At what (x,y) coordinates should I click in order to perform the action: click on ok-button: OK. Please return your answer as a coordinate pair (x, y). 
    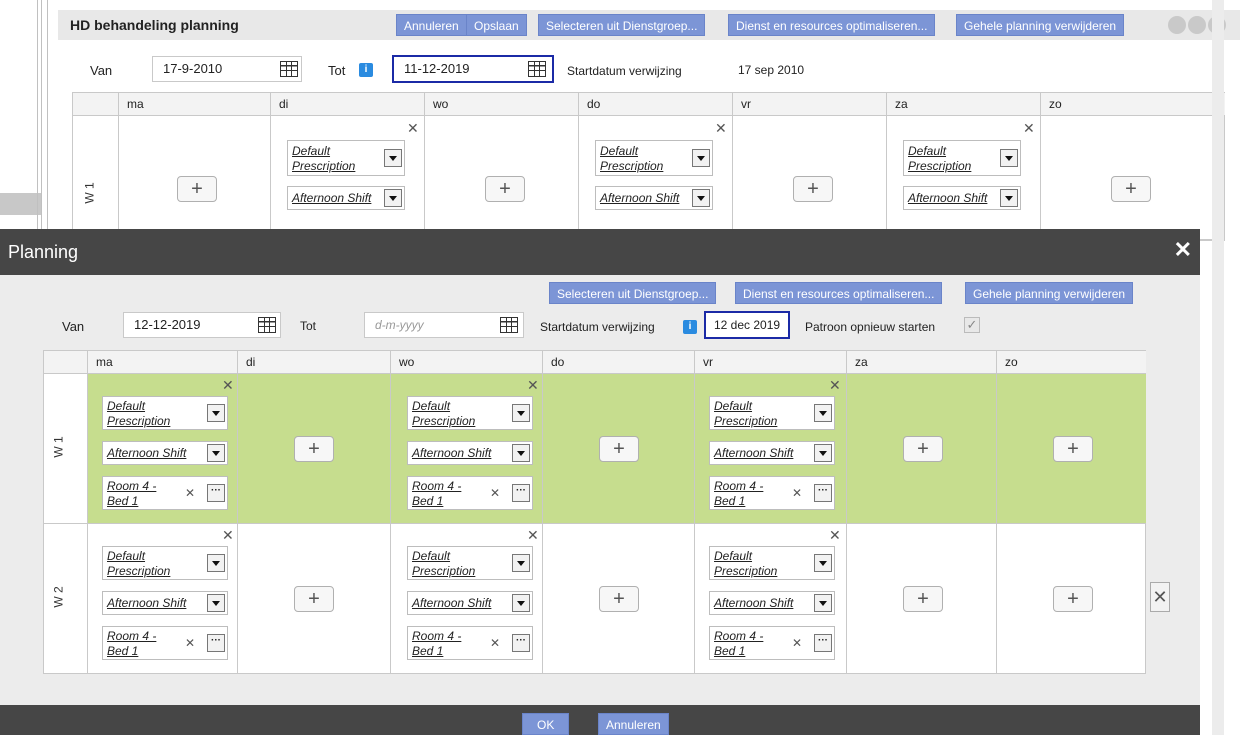
    Looking at the image, I should click on (546, 724).